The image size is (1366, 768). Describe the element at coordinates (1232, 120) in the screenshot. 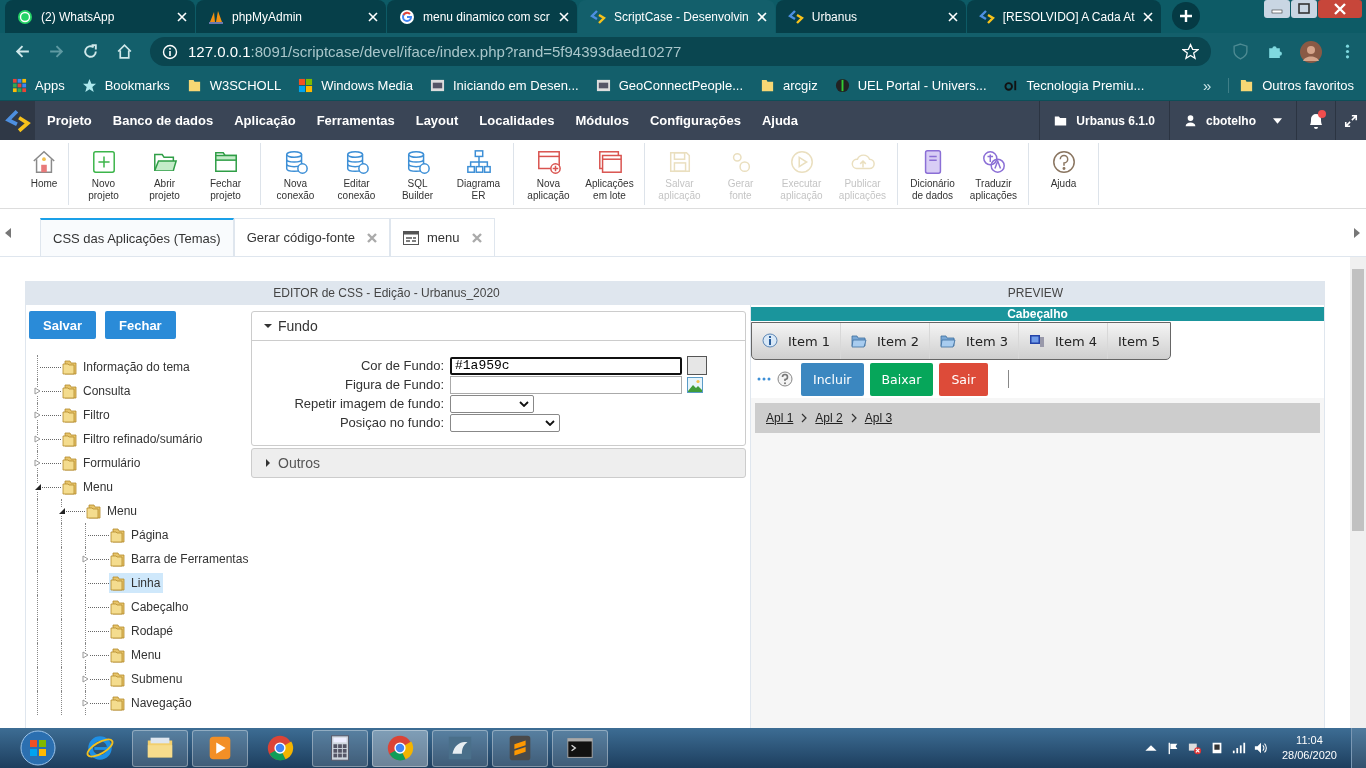

I see `user-menu: cbotelho` at that location.